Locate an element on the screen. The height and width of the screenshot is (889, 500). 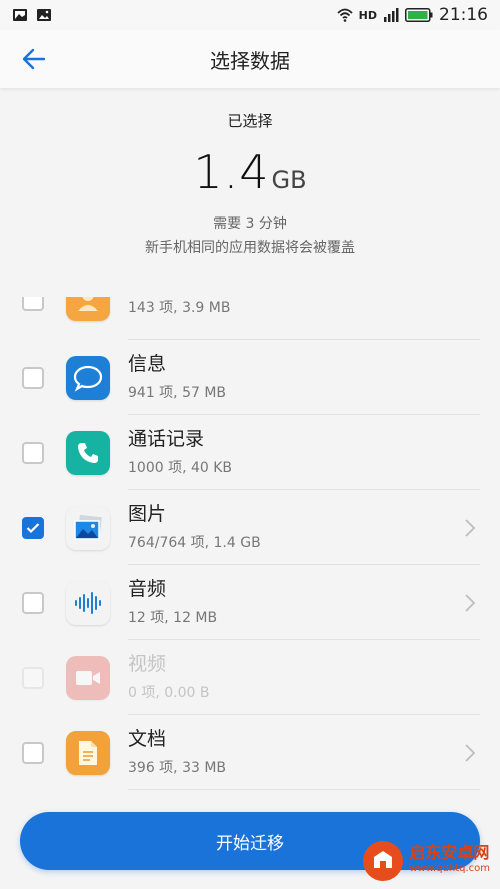
status-time: 21:16 is located at coordinates (463, 15).